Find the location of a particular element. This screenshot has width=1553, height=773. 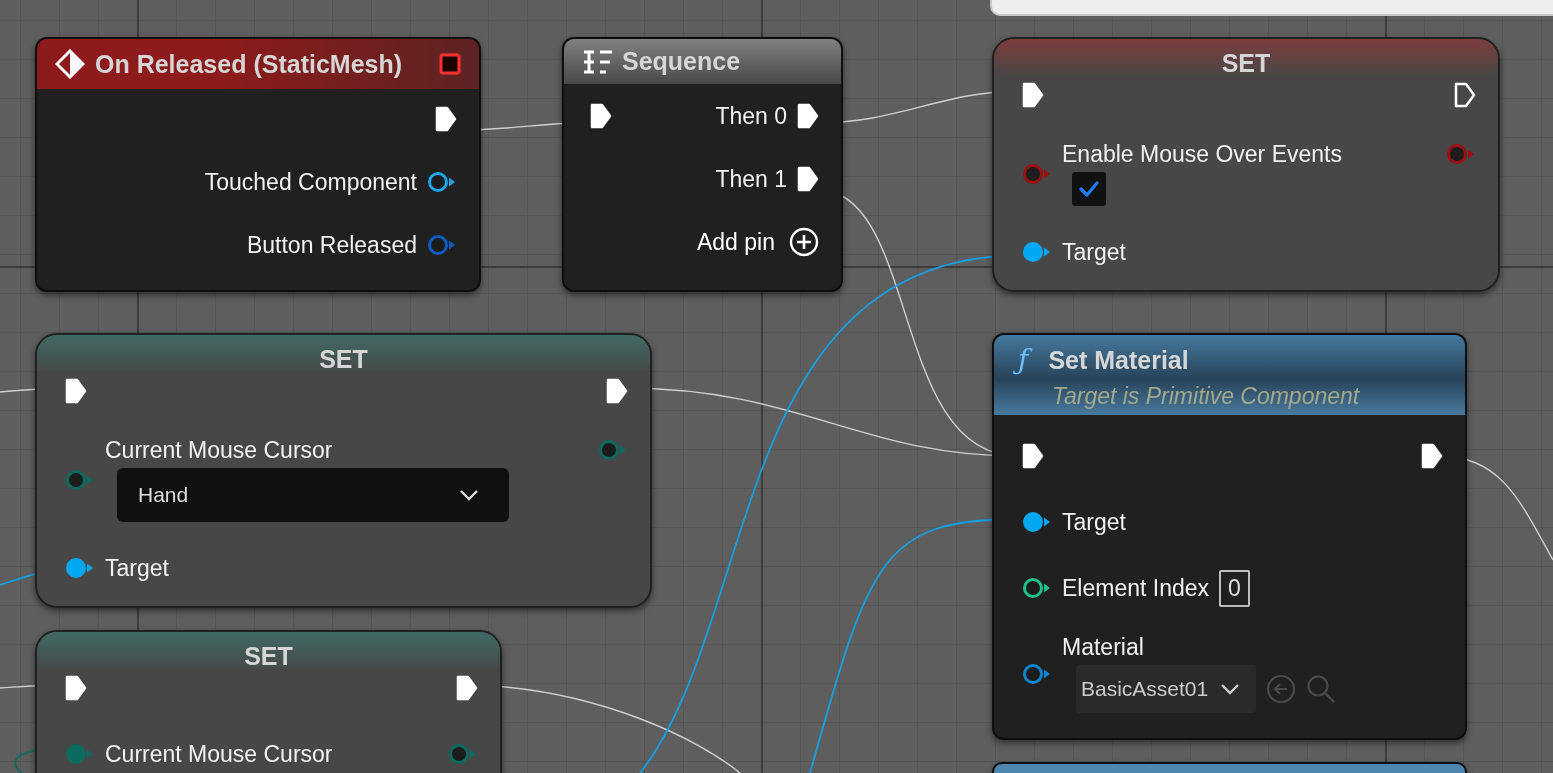

check-icon is located at coordinates (1089, 189).